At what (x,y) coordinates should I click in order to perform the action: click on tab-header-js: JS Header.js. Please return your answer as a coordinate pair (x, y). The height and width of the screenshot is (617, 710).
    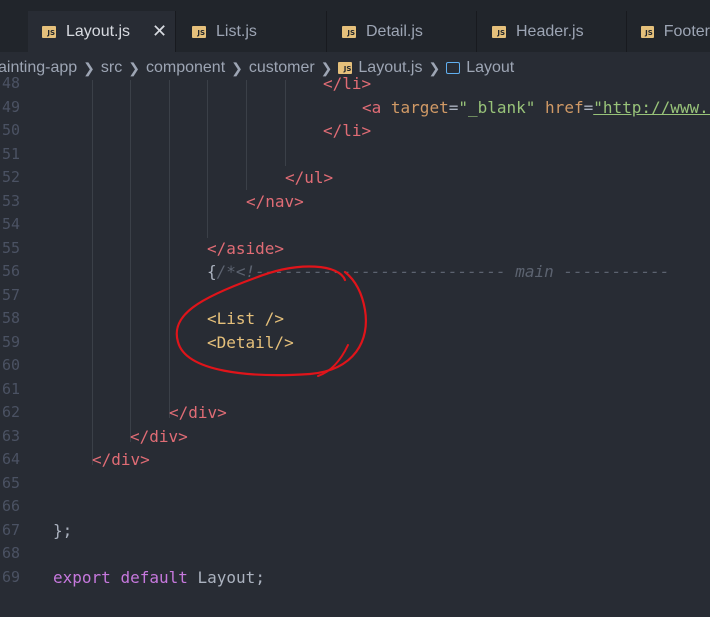
    Looking at the image, I should click on (552, 31).